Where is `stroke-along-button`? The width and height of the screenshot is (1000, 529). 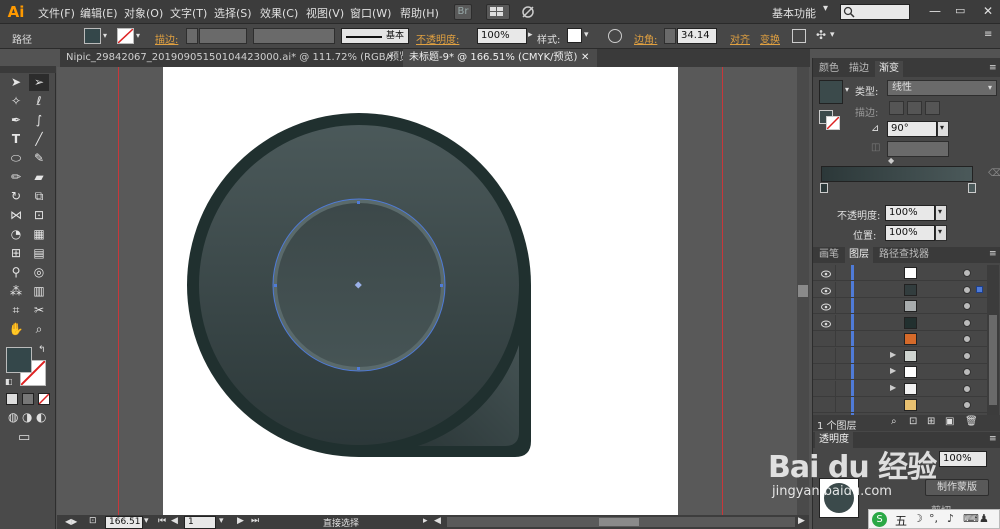 stroke-along-button is located at coordinates (914, 108).